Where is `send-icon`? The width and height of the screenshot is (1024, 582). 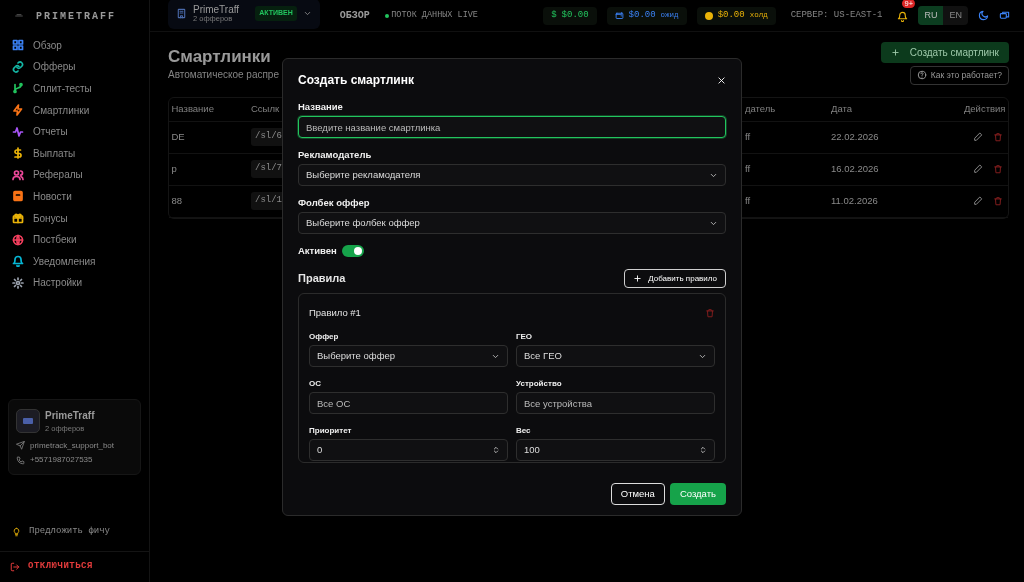
send-icon is located at coordinates (20, 445).